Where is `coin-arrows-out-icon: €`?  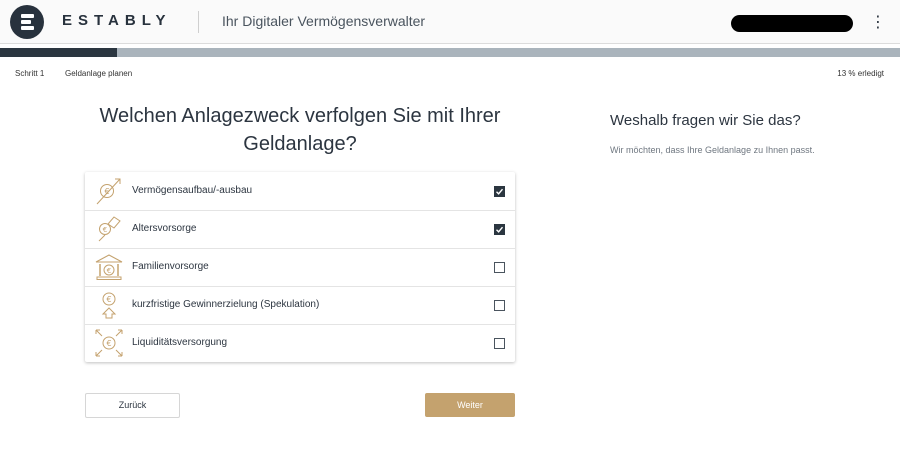 coin-arrows-out-icon: € is located at coordinates (109, 343).